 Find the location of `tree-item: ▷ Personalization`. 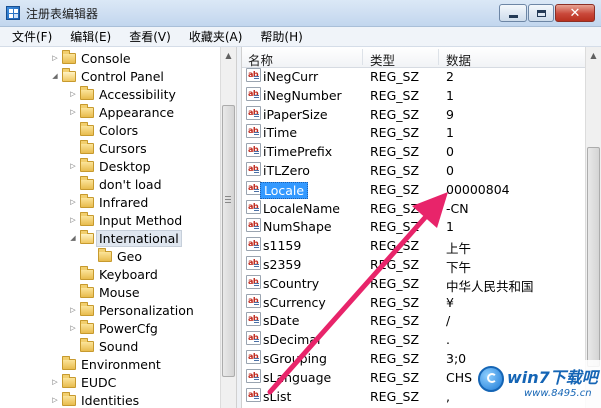

tree-item: ▷ Personalization is located at coordinates (131, 310).